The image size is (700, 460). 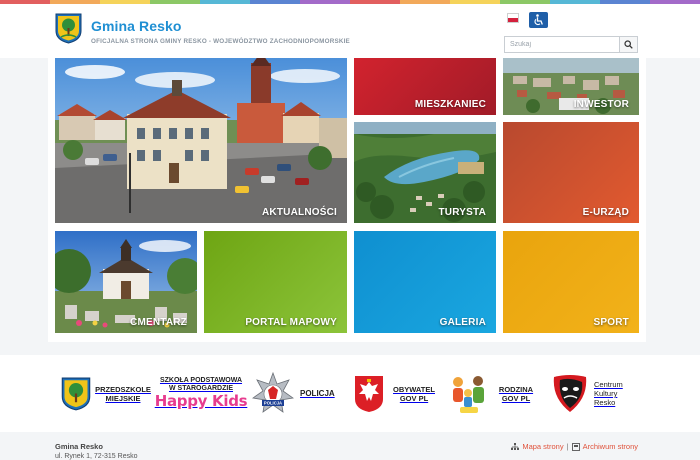 I want to click on partner-label: Centrum Kultury Resko, so click(x=608, y=393).